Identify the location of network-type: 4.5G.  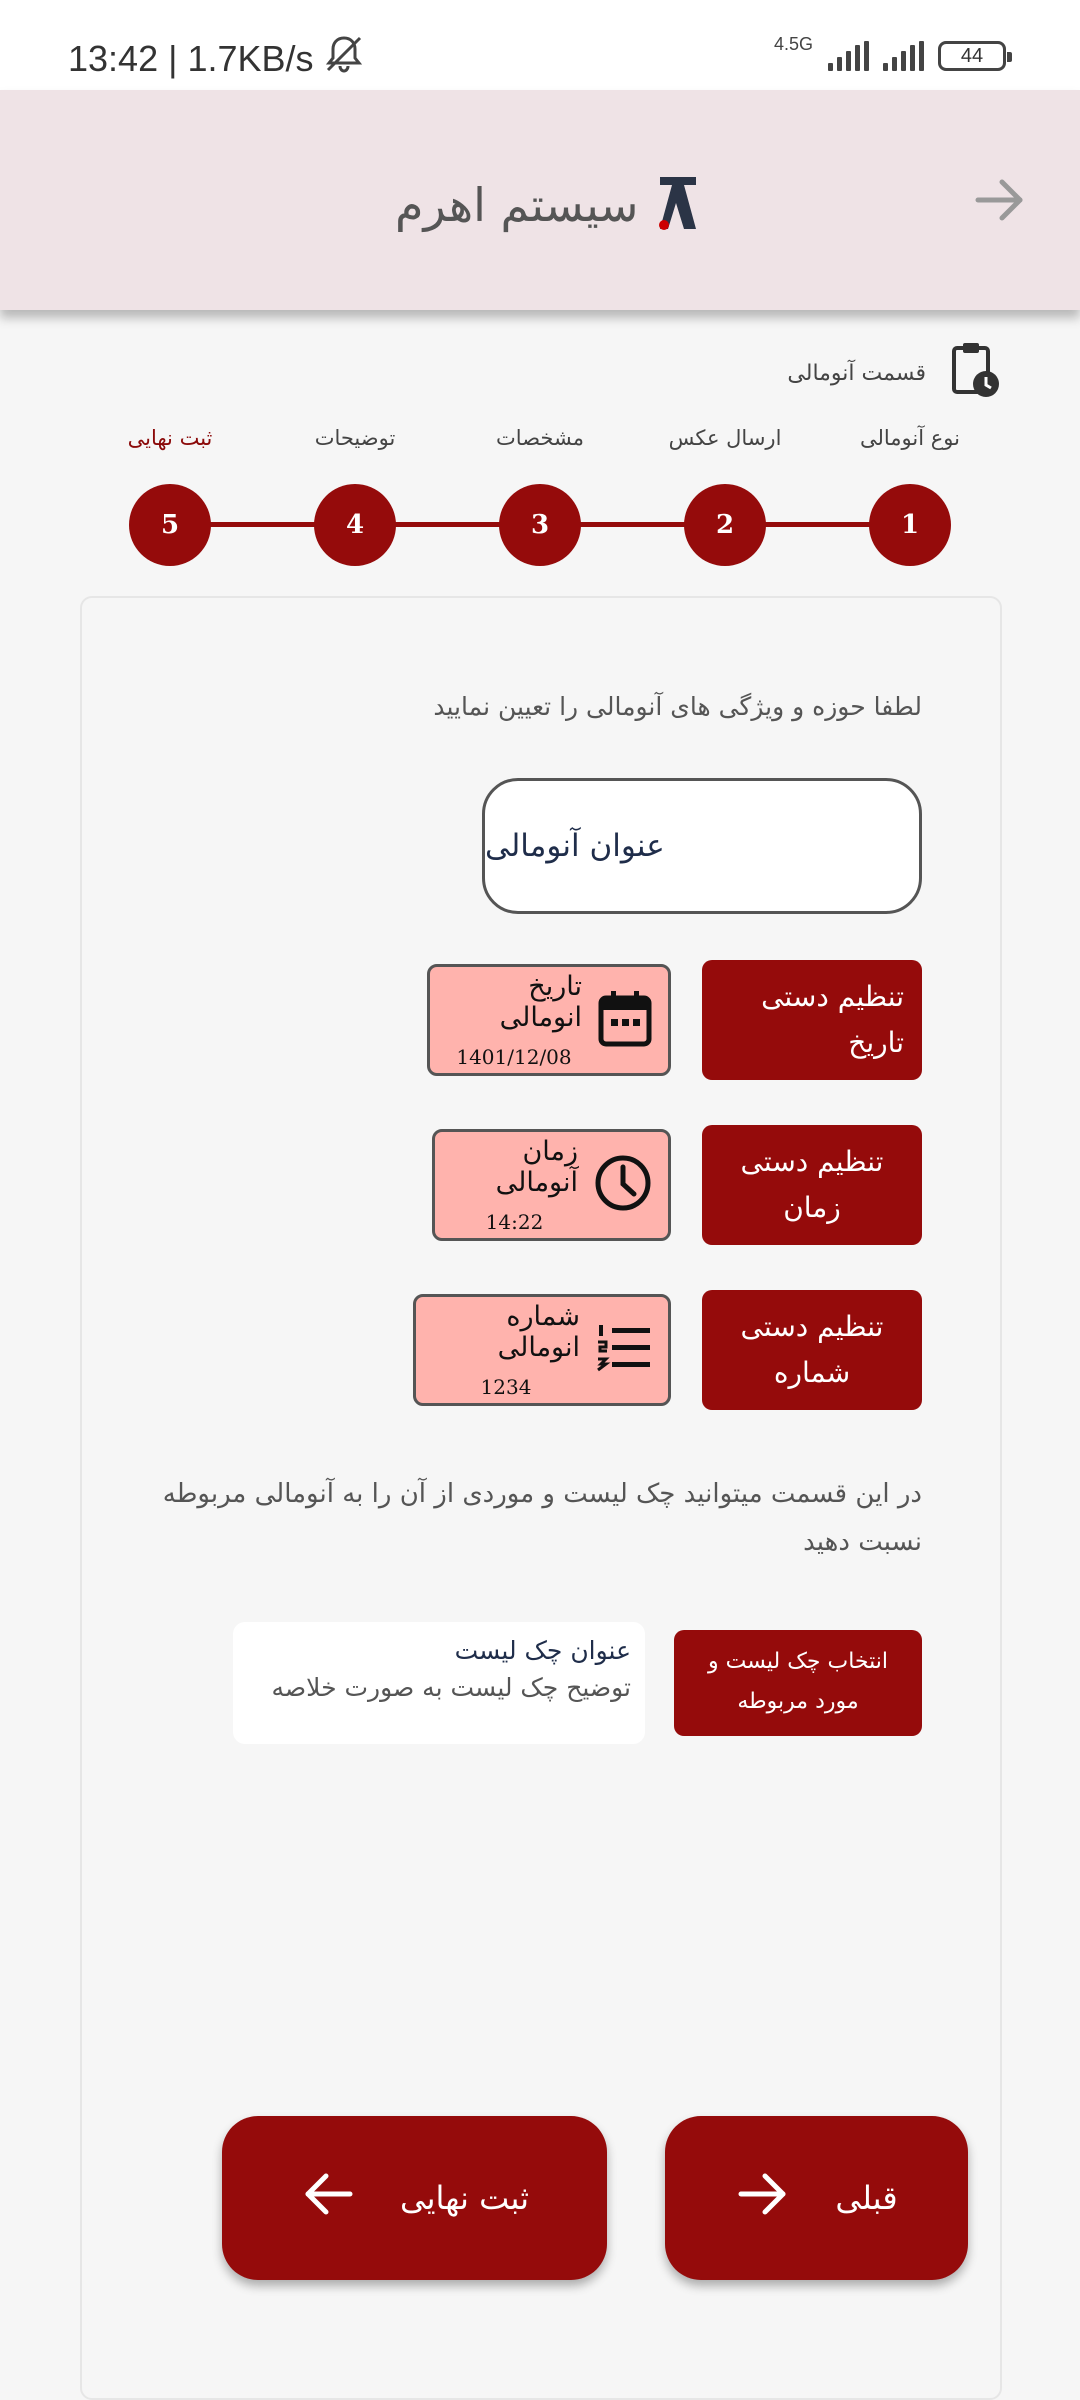
(794, 44).